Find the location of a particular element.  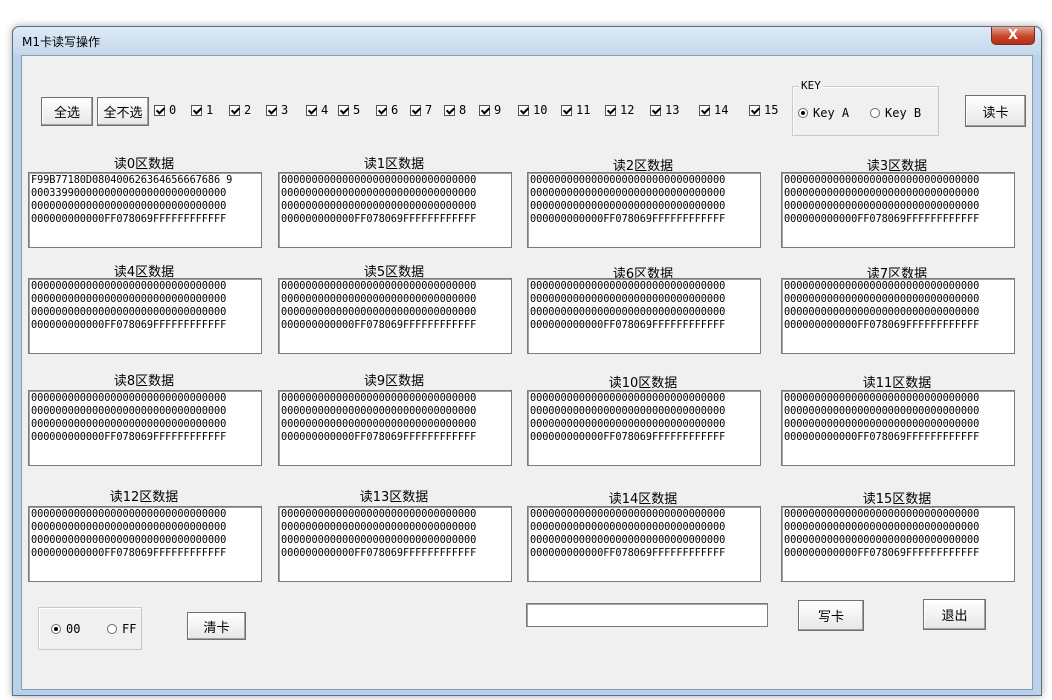

fill-00-radio: 00 is located at coordinates (65, 629).